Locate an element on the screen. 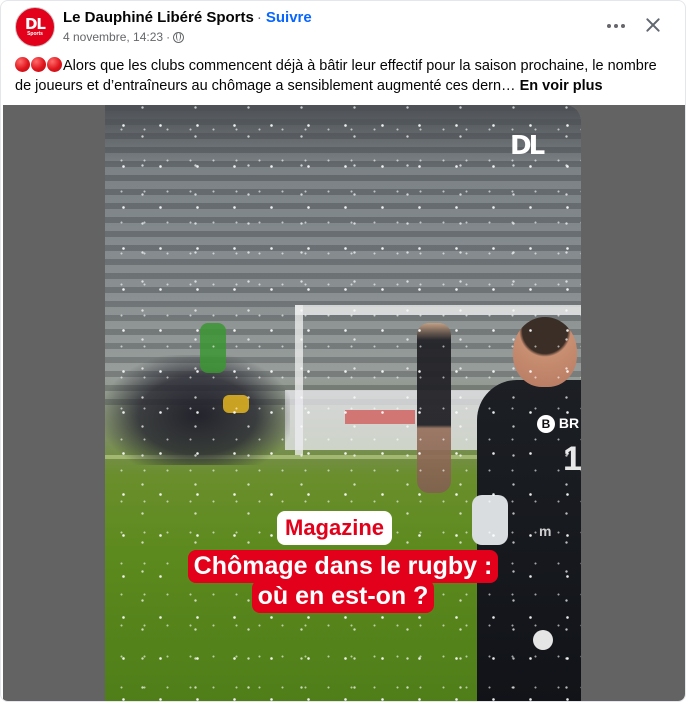 This screenshot has width=686, height=702. video-headline: Chômage dans le rugby : où en est-on ? is located at coordinates (343, 581).